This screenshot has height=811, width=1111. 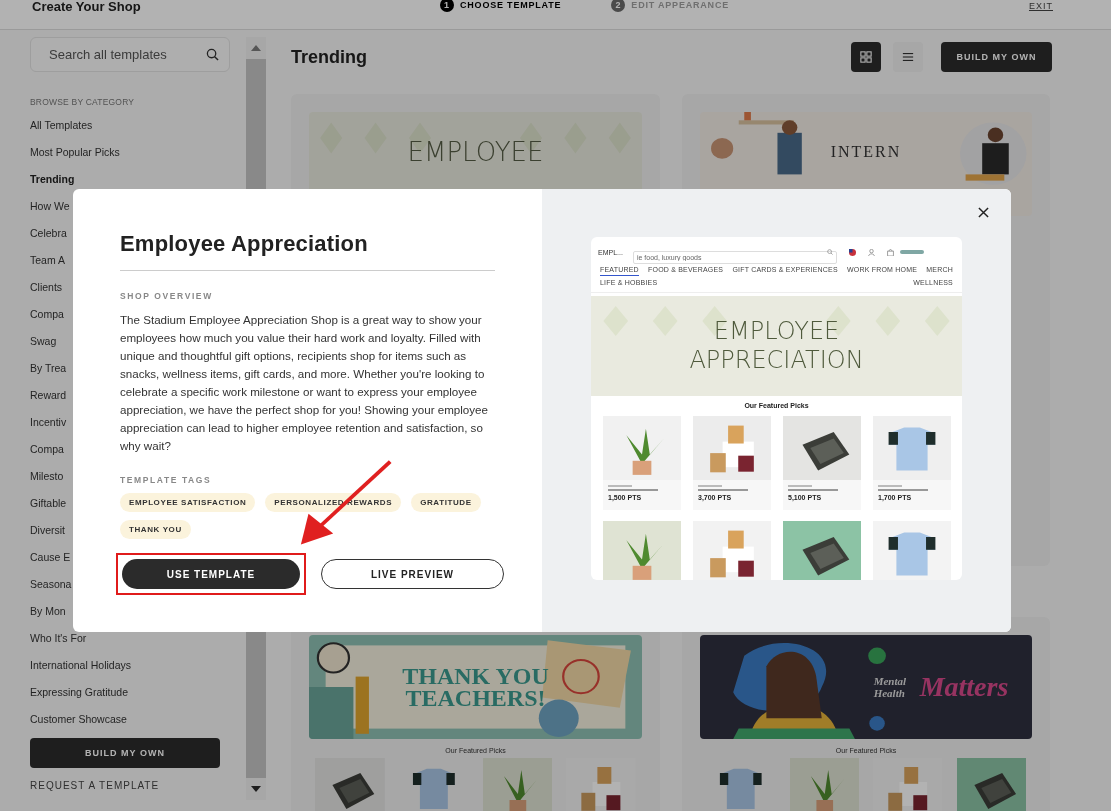 What do you see at coordinates (138, 125) in the screenshot?
I see `category-link: All Templates` at bounding box center [138, 125].